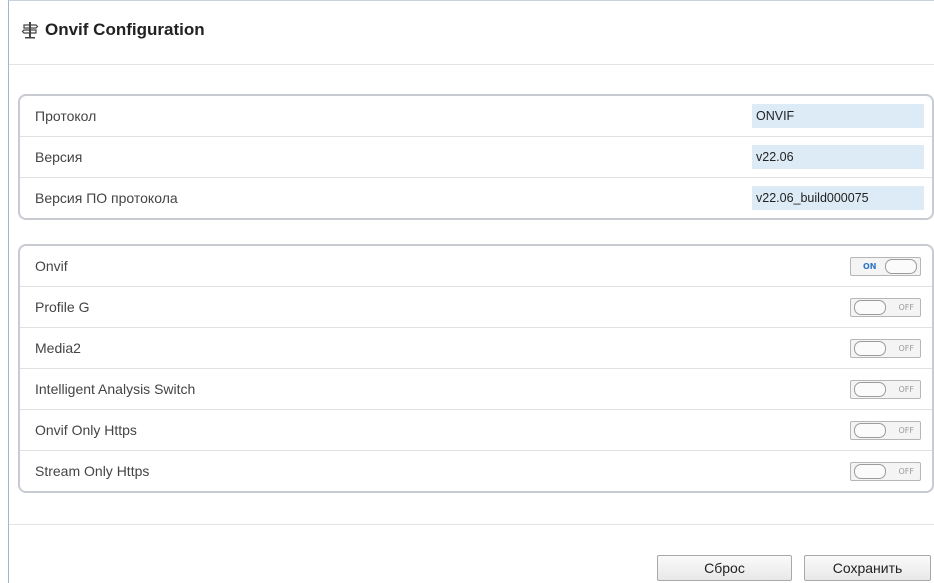  What do you see at coordinates (58, 348) in the screenshot?
I see `media2-label: Media2` at bounding box center [58, 348].